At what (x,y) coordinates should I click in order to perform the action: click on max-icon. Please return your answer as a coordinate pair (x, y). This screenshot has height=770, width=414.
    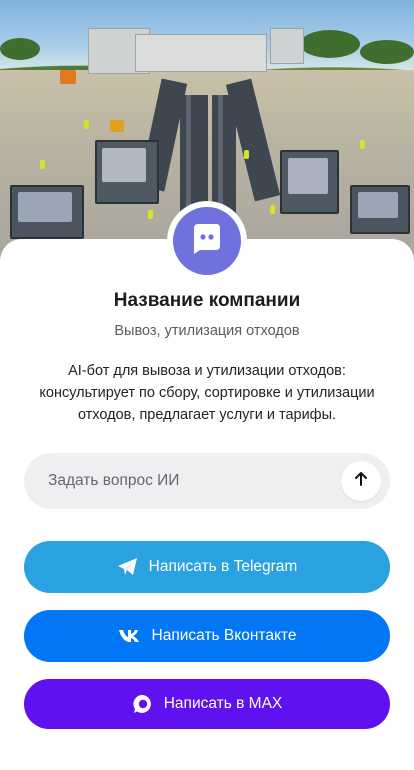
    Looking at the image, I should click on (143, 704).